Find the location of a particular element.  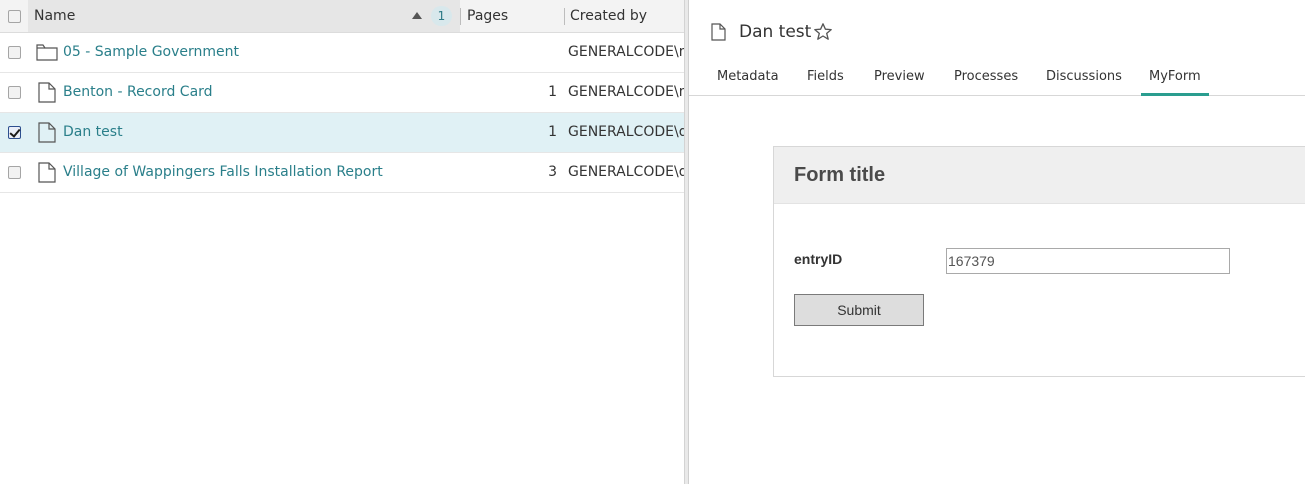

tab-myform: MyForm is located at coordinates (1175, 82).